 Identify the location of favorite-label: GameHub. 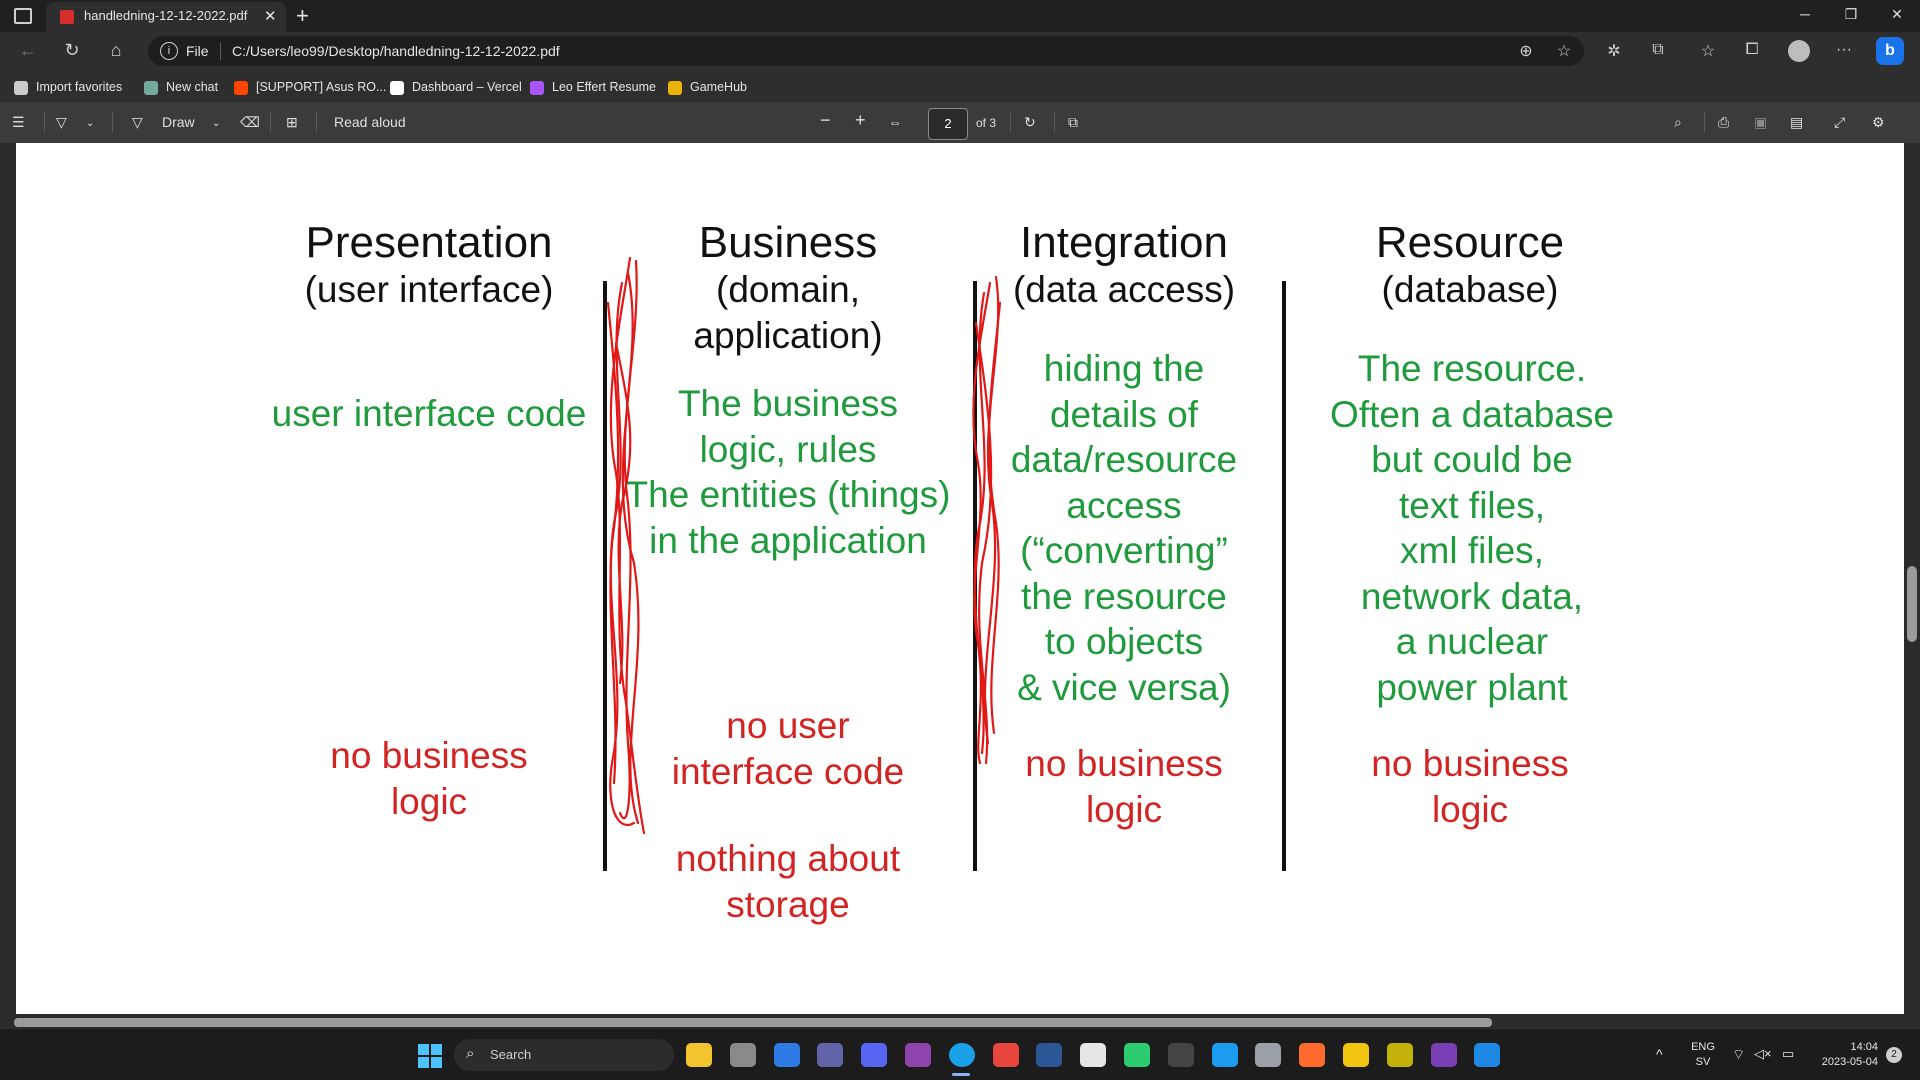
(718, 87).